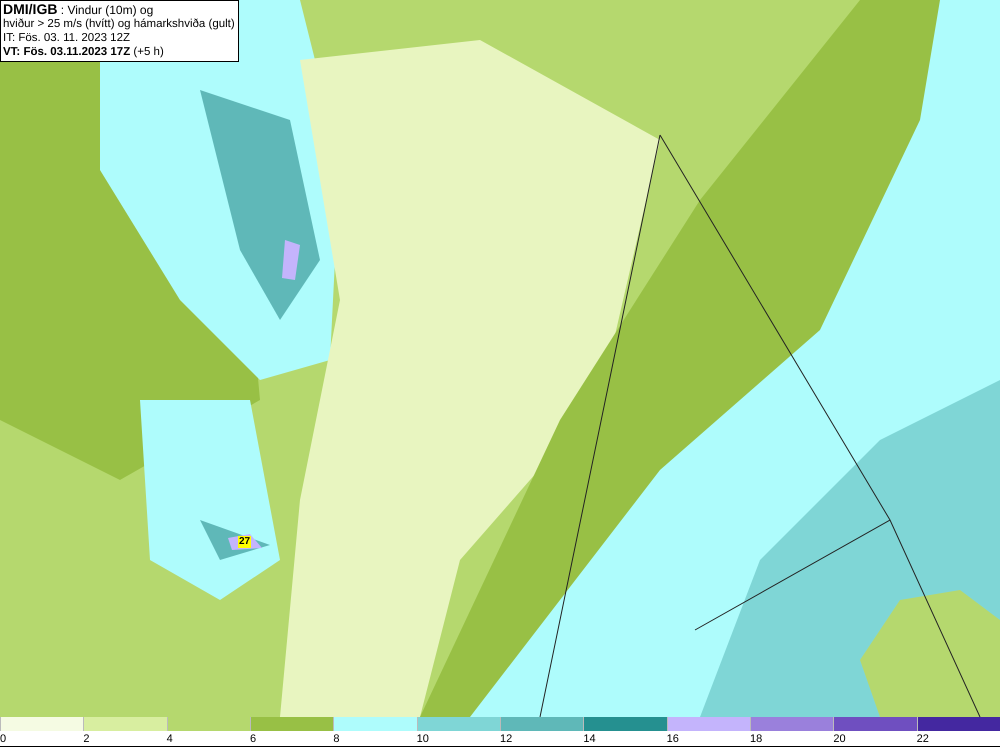 The height and width of the screenshot is (747, 1000). What do you see at coordinates (336, 739) in the screenshot?
I see `legend-label: 8` at bounding box center [336, 739].